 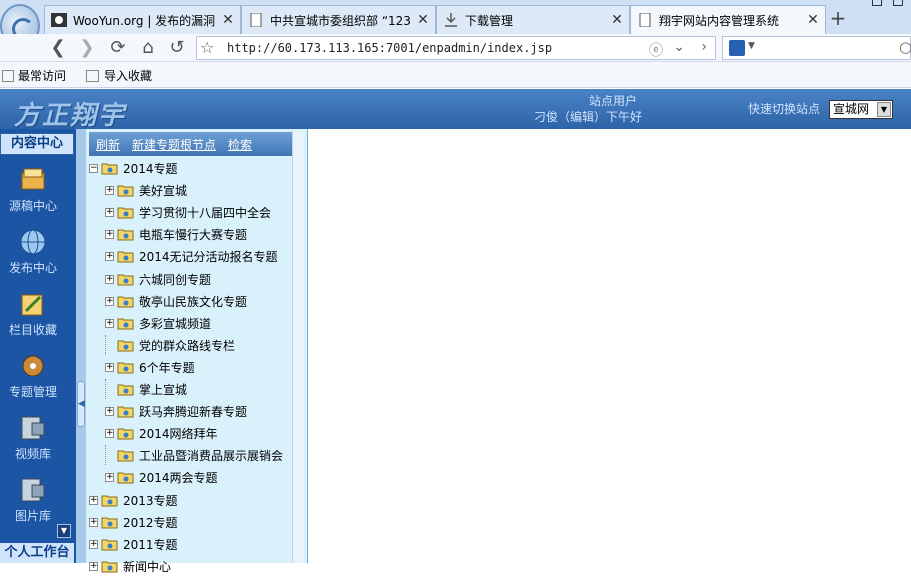 I want to click on bookmark-import: 导入收藏, so click(x=119, y=75).